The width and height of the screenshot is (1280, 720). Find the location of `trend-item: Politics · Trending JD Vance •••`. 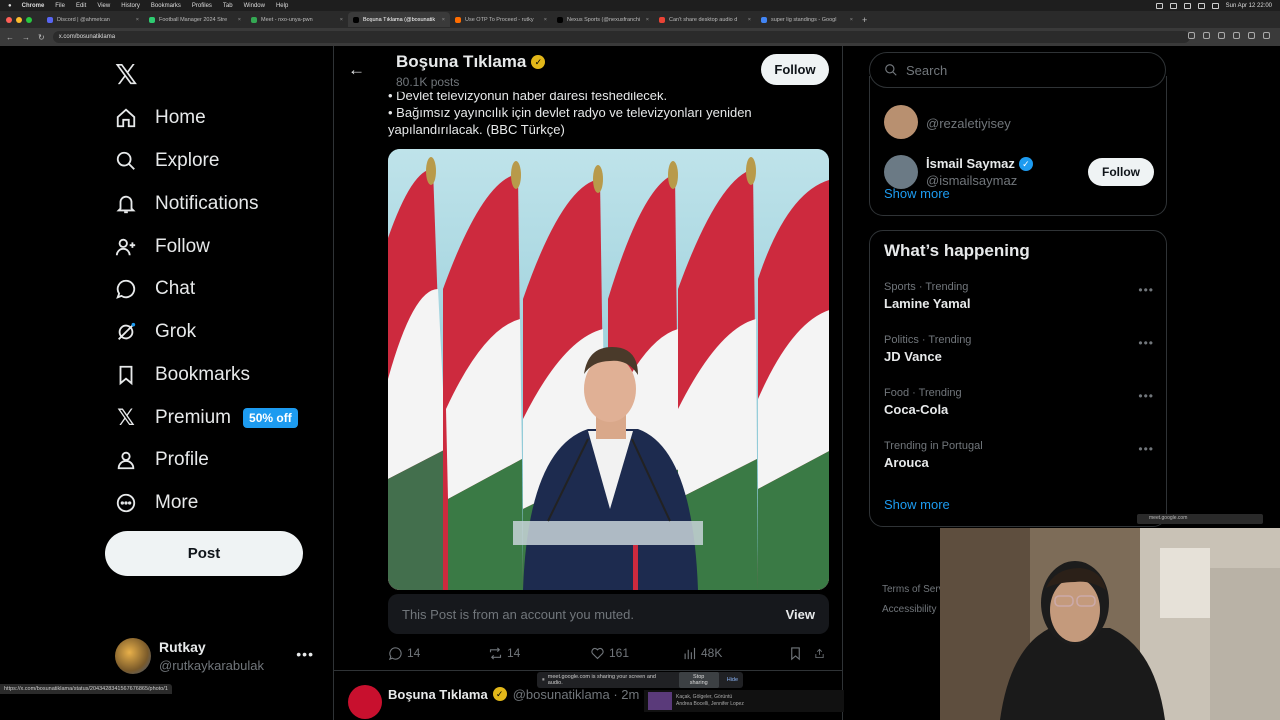

trend-item: Politics · Trending JD Vance ••• is located at coordinates (1019, 349).